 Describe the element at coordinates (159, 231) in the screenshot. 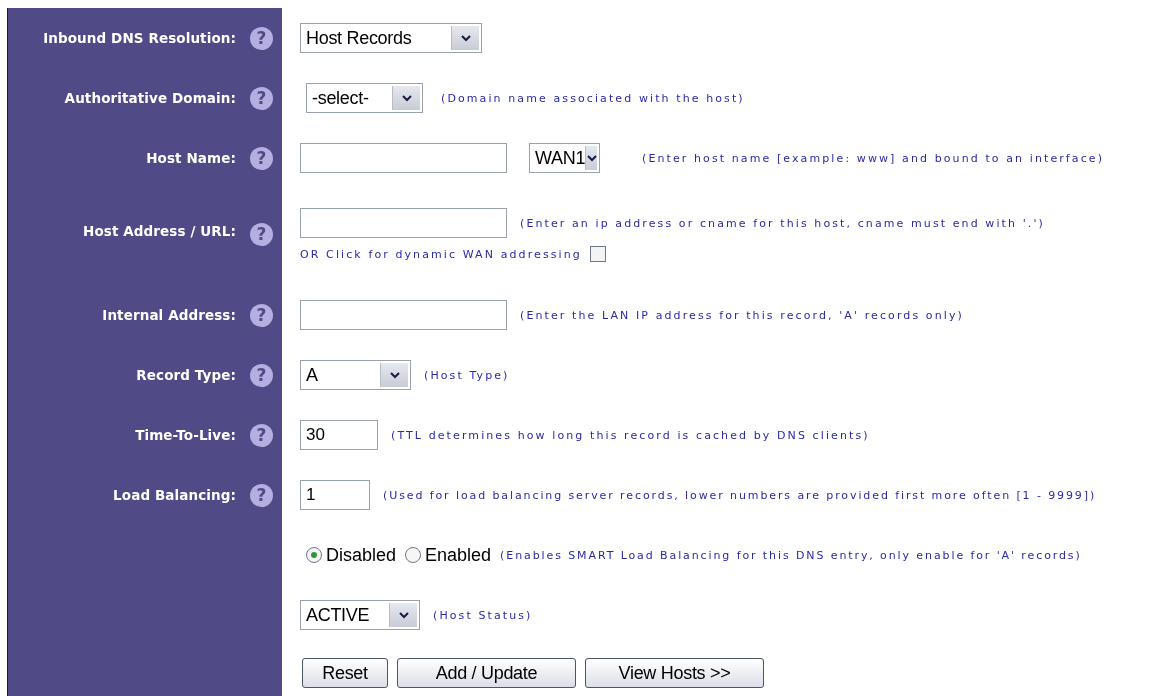

I see `field-label: Host Address / URL:` at that location.